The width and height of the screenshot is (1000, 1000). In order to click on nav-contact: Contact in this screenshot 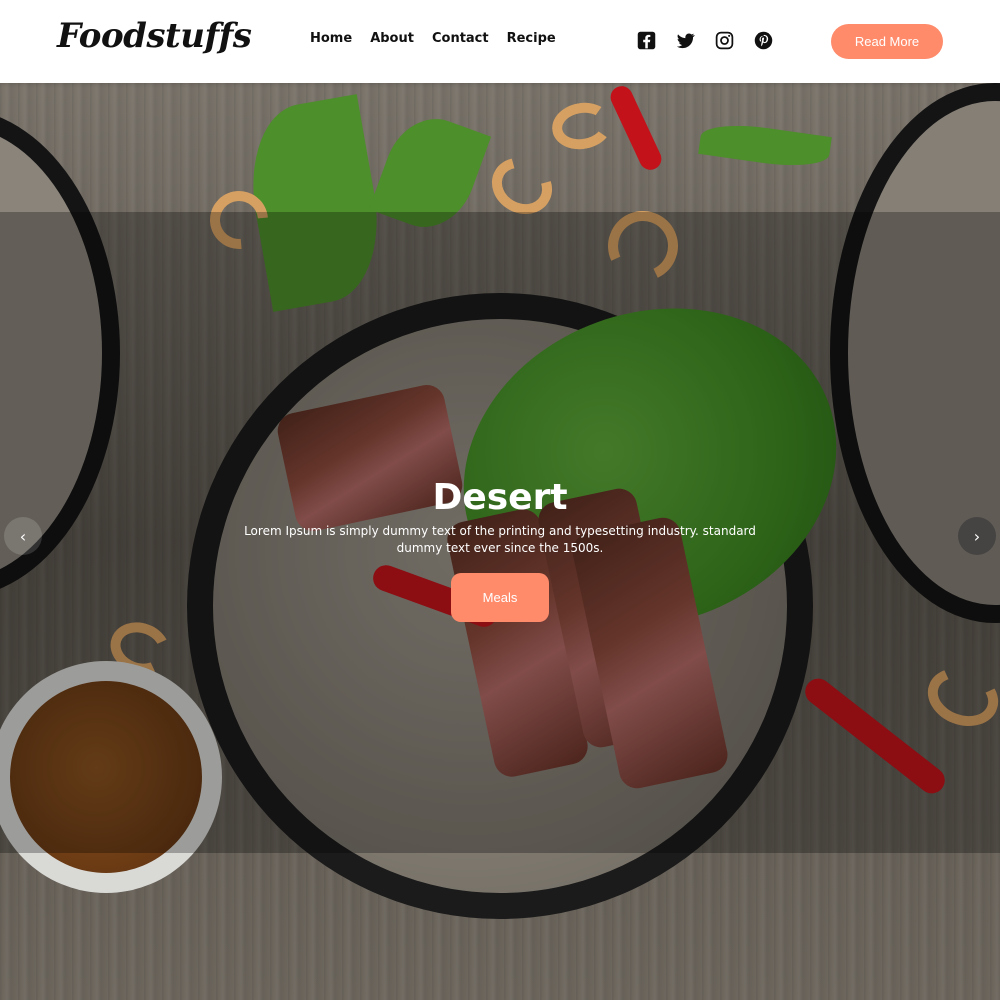, I will do `click(460, 38)`.